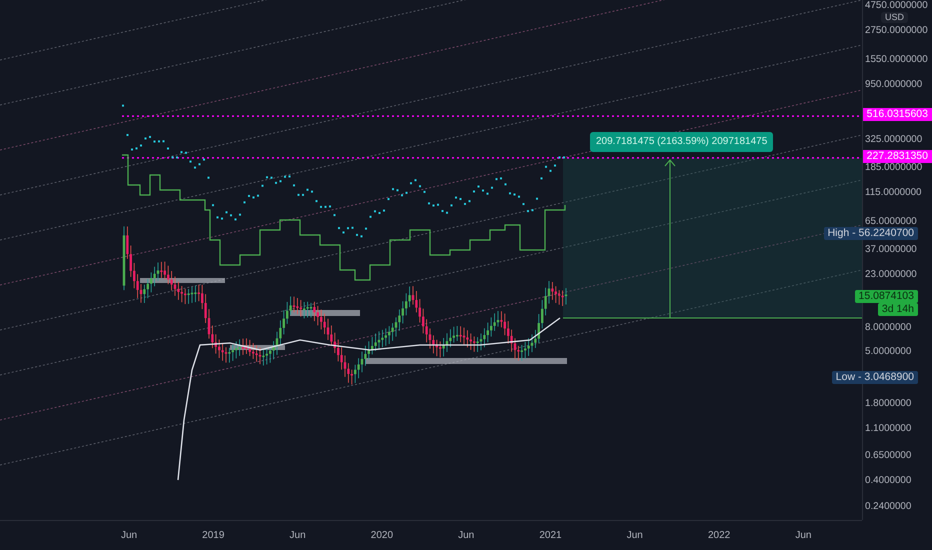  What do you see at coordinates (893, 168) in the screenshot?
I see `price-tick-label: 185.0000000` at bounding box center [893, 168].